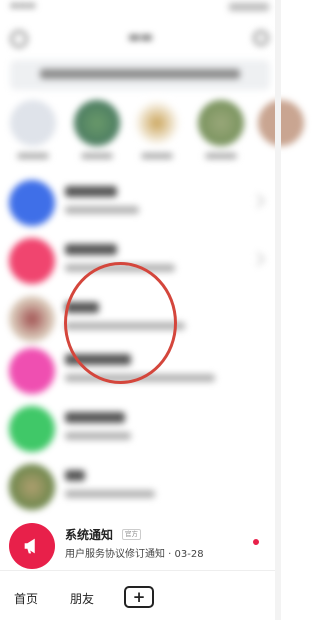  I want to click on system-notice-avatar, so click(32, 546).